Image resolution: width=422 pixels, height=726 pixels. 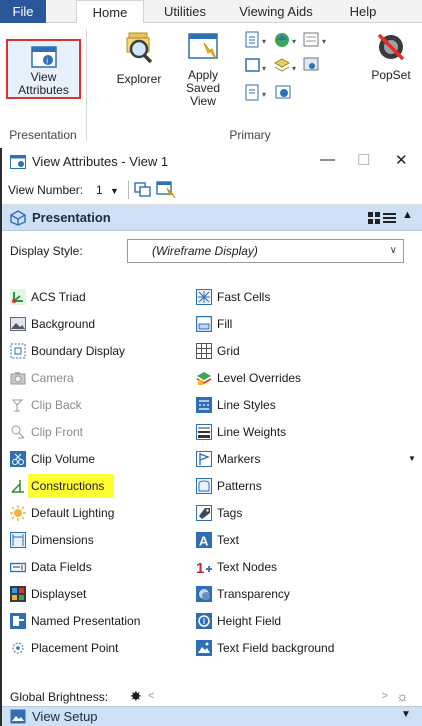 I want to click on item-label: Line Weights, so click(x=252, y=432).